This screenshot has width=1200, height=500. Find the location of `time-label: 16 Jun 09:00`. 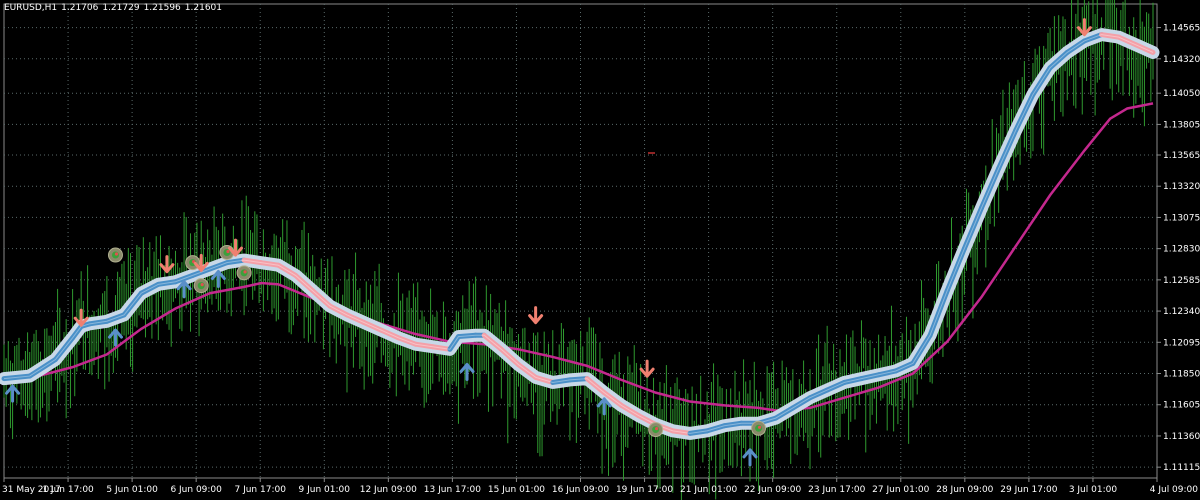

time-label: 16 Jun 09:00 is located at coordinates (580, 490).